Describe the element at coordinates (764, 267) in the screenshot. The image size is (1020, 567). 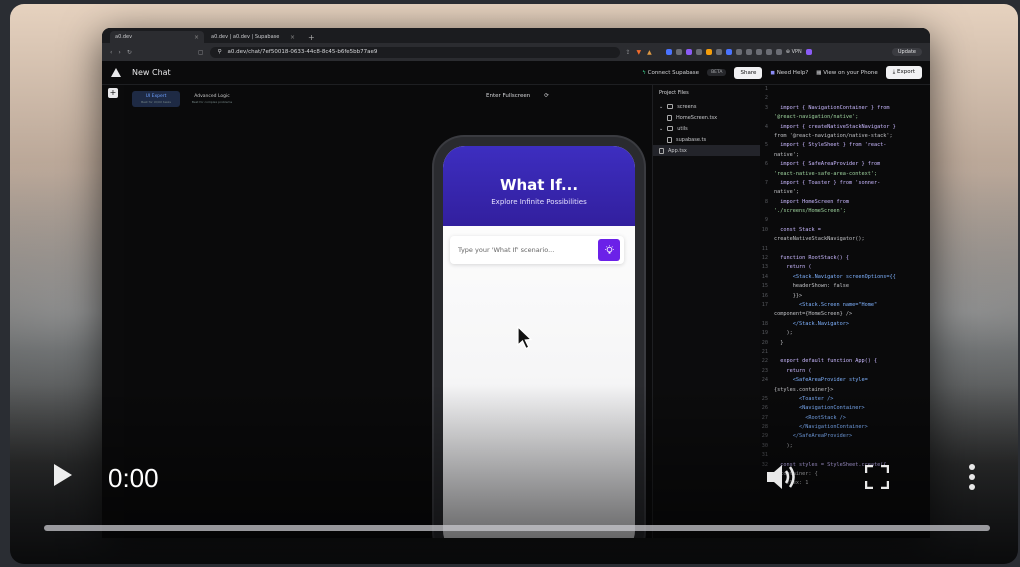
I see `line-number: 13` at that location.